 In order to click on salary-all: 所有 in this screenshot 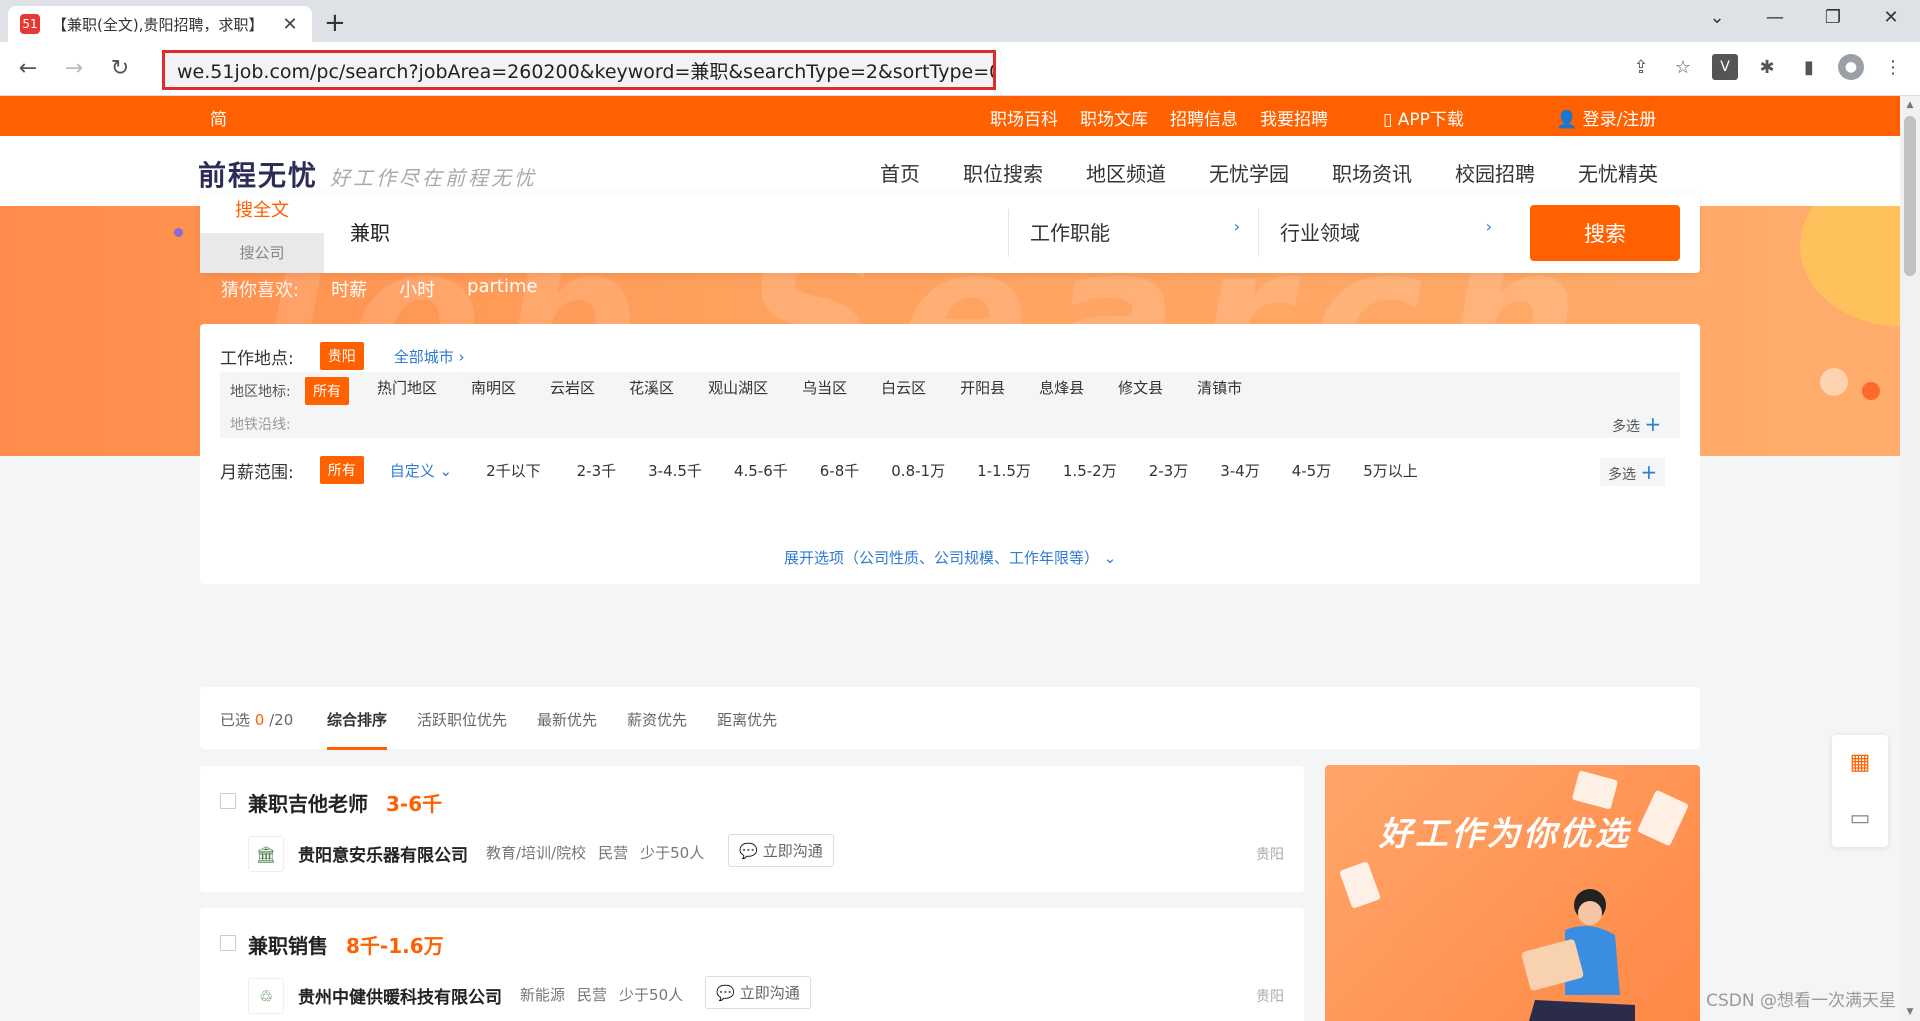, I will do `click(341, 470)`.